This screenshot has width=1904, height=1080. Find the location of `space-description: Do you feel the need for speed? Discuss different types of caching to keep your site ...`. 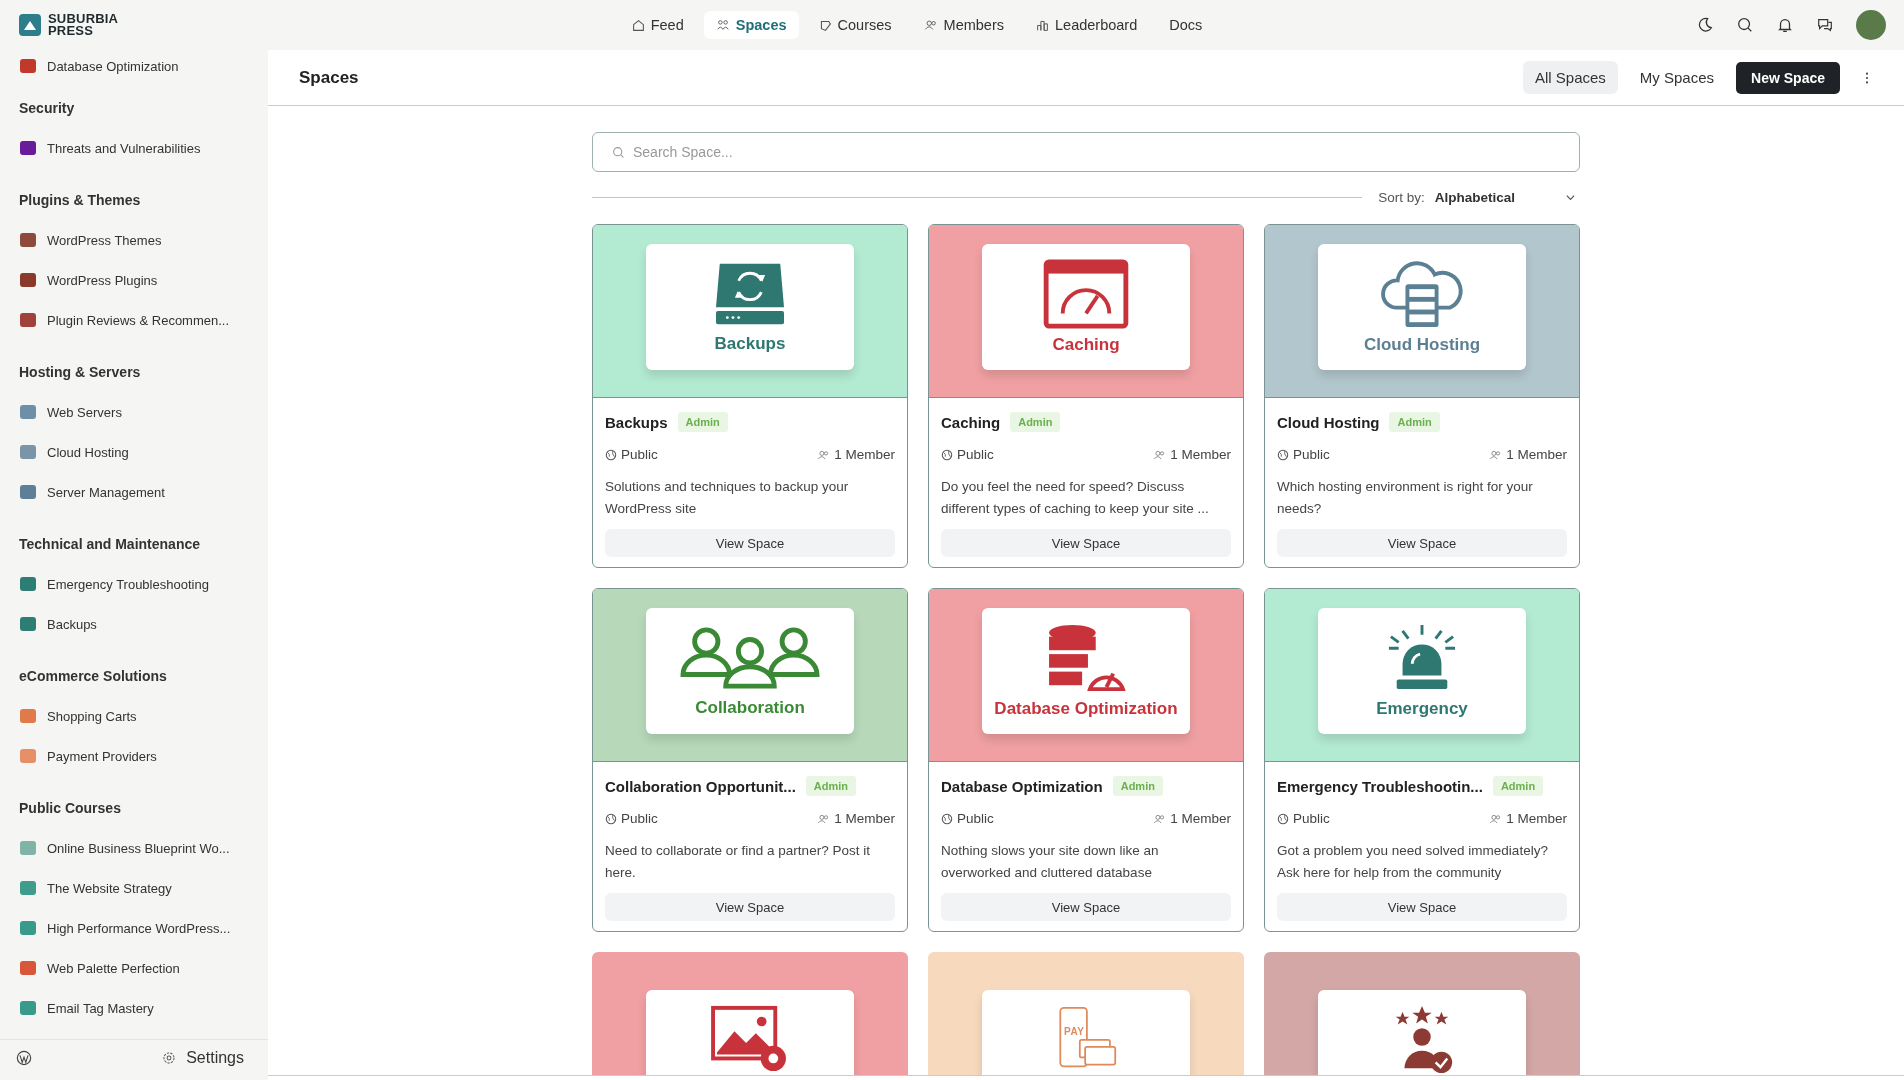

space-description: Do you feel the need for speed? Discuss different types of caching to keep your site ... is located at coordinates (1075, 498).